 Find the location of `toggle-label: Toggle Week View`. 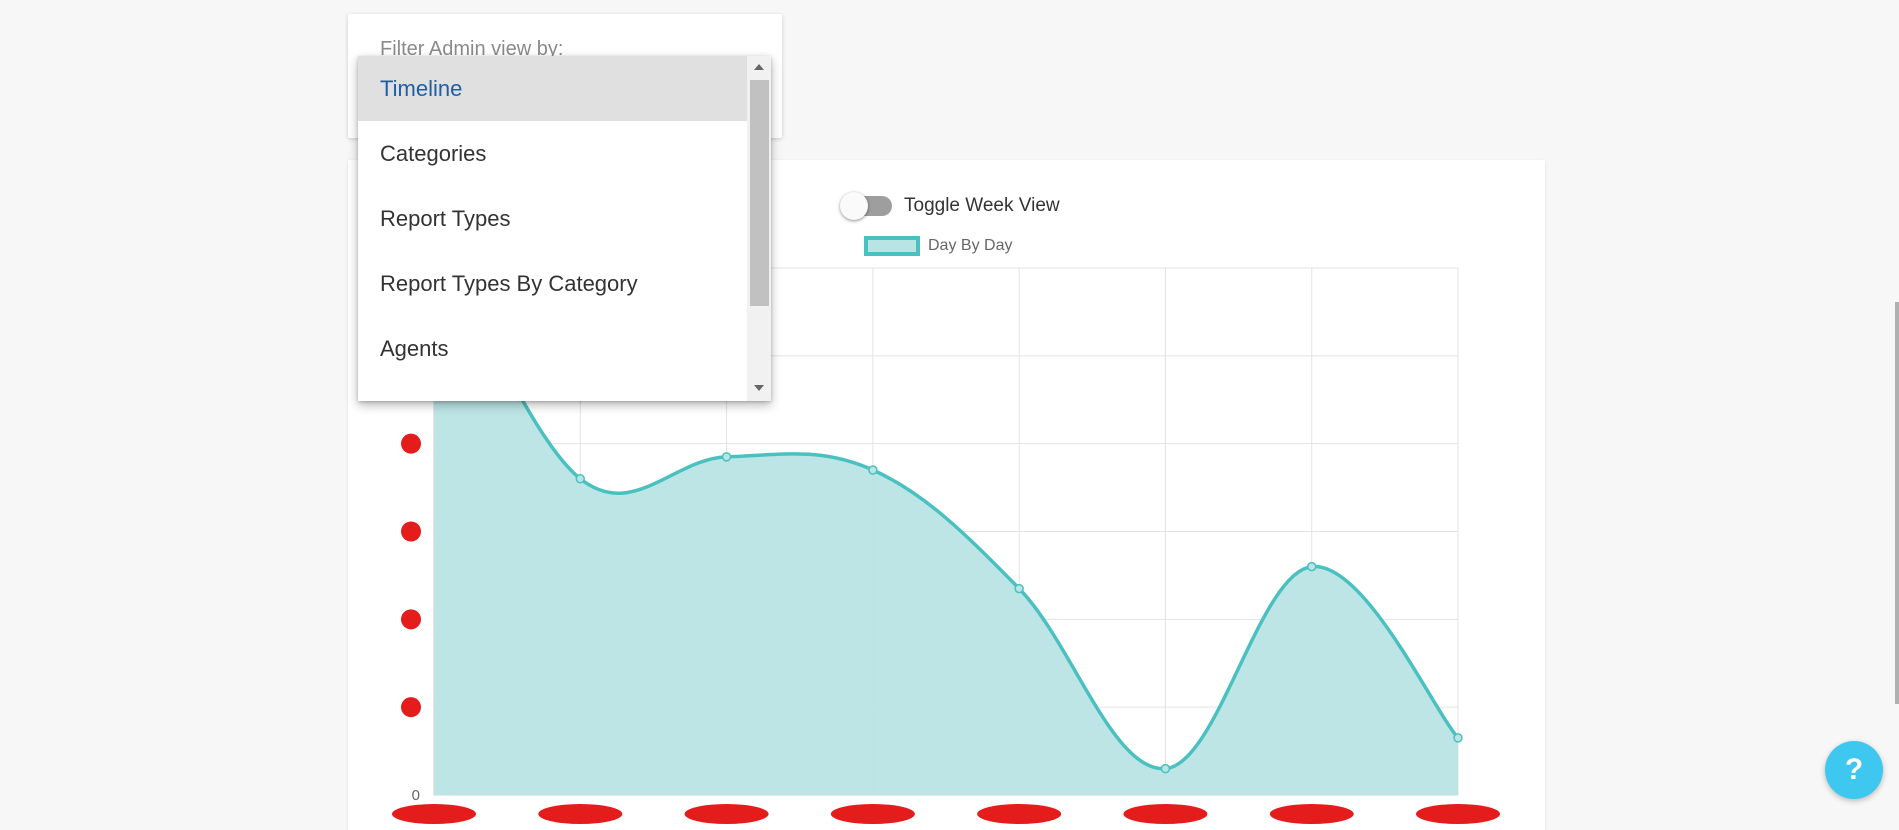

toggle-label: Toggle Week View is located at coordinates (982, 205).